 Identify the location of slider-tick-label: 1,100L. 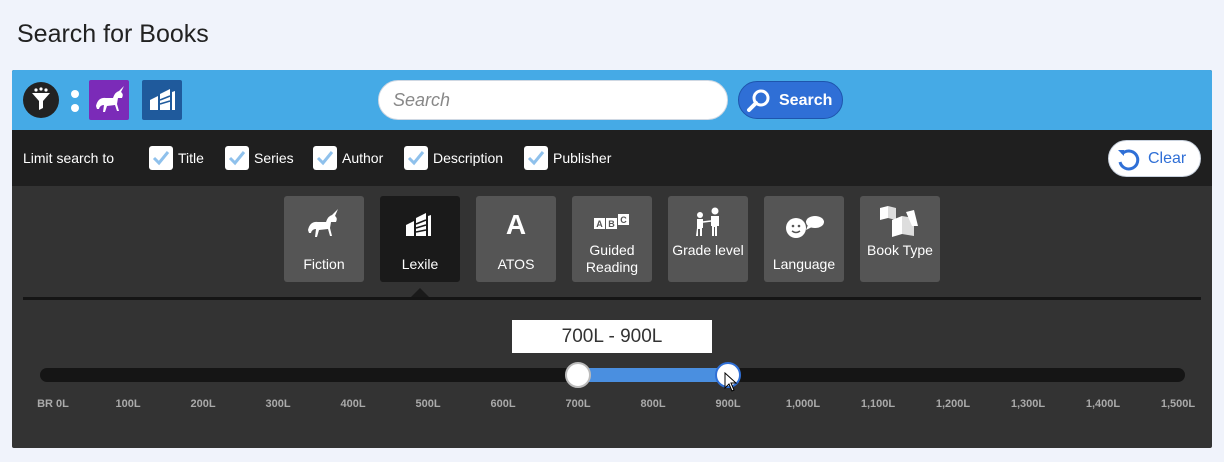
(878, 404).